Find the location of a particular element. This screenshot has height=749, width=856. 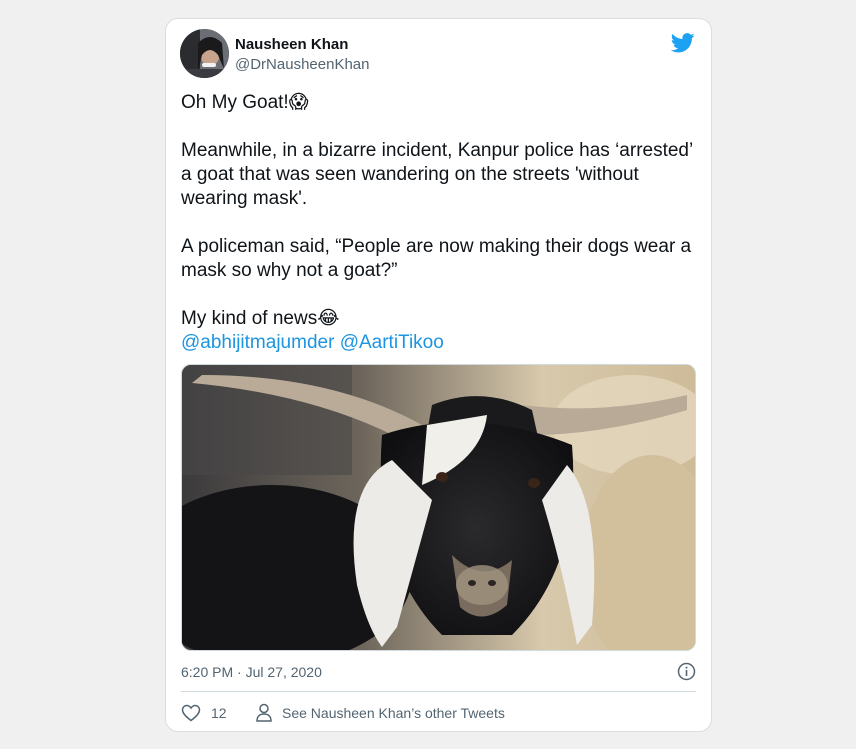

person-icon is located at coordinates (264, 712).